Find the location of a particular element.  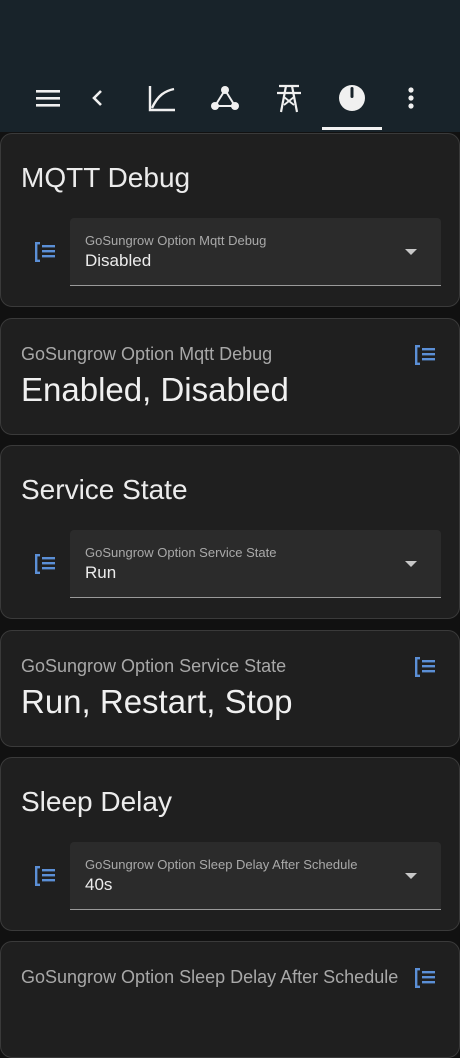

gauge-icon is located at coordinates (352, 98).